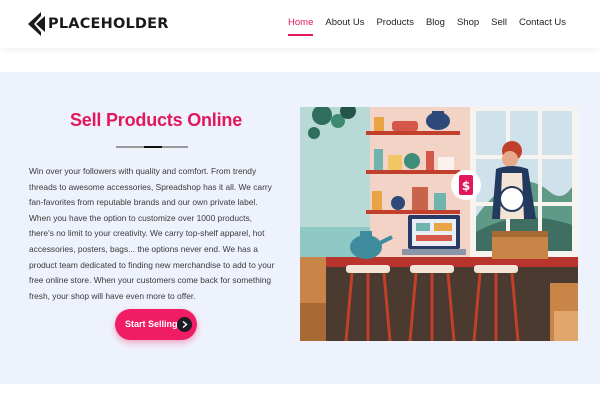  Describe the element at coordinates (184, 324) in the screenshot. I see `arrow-right-icon` at that location.